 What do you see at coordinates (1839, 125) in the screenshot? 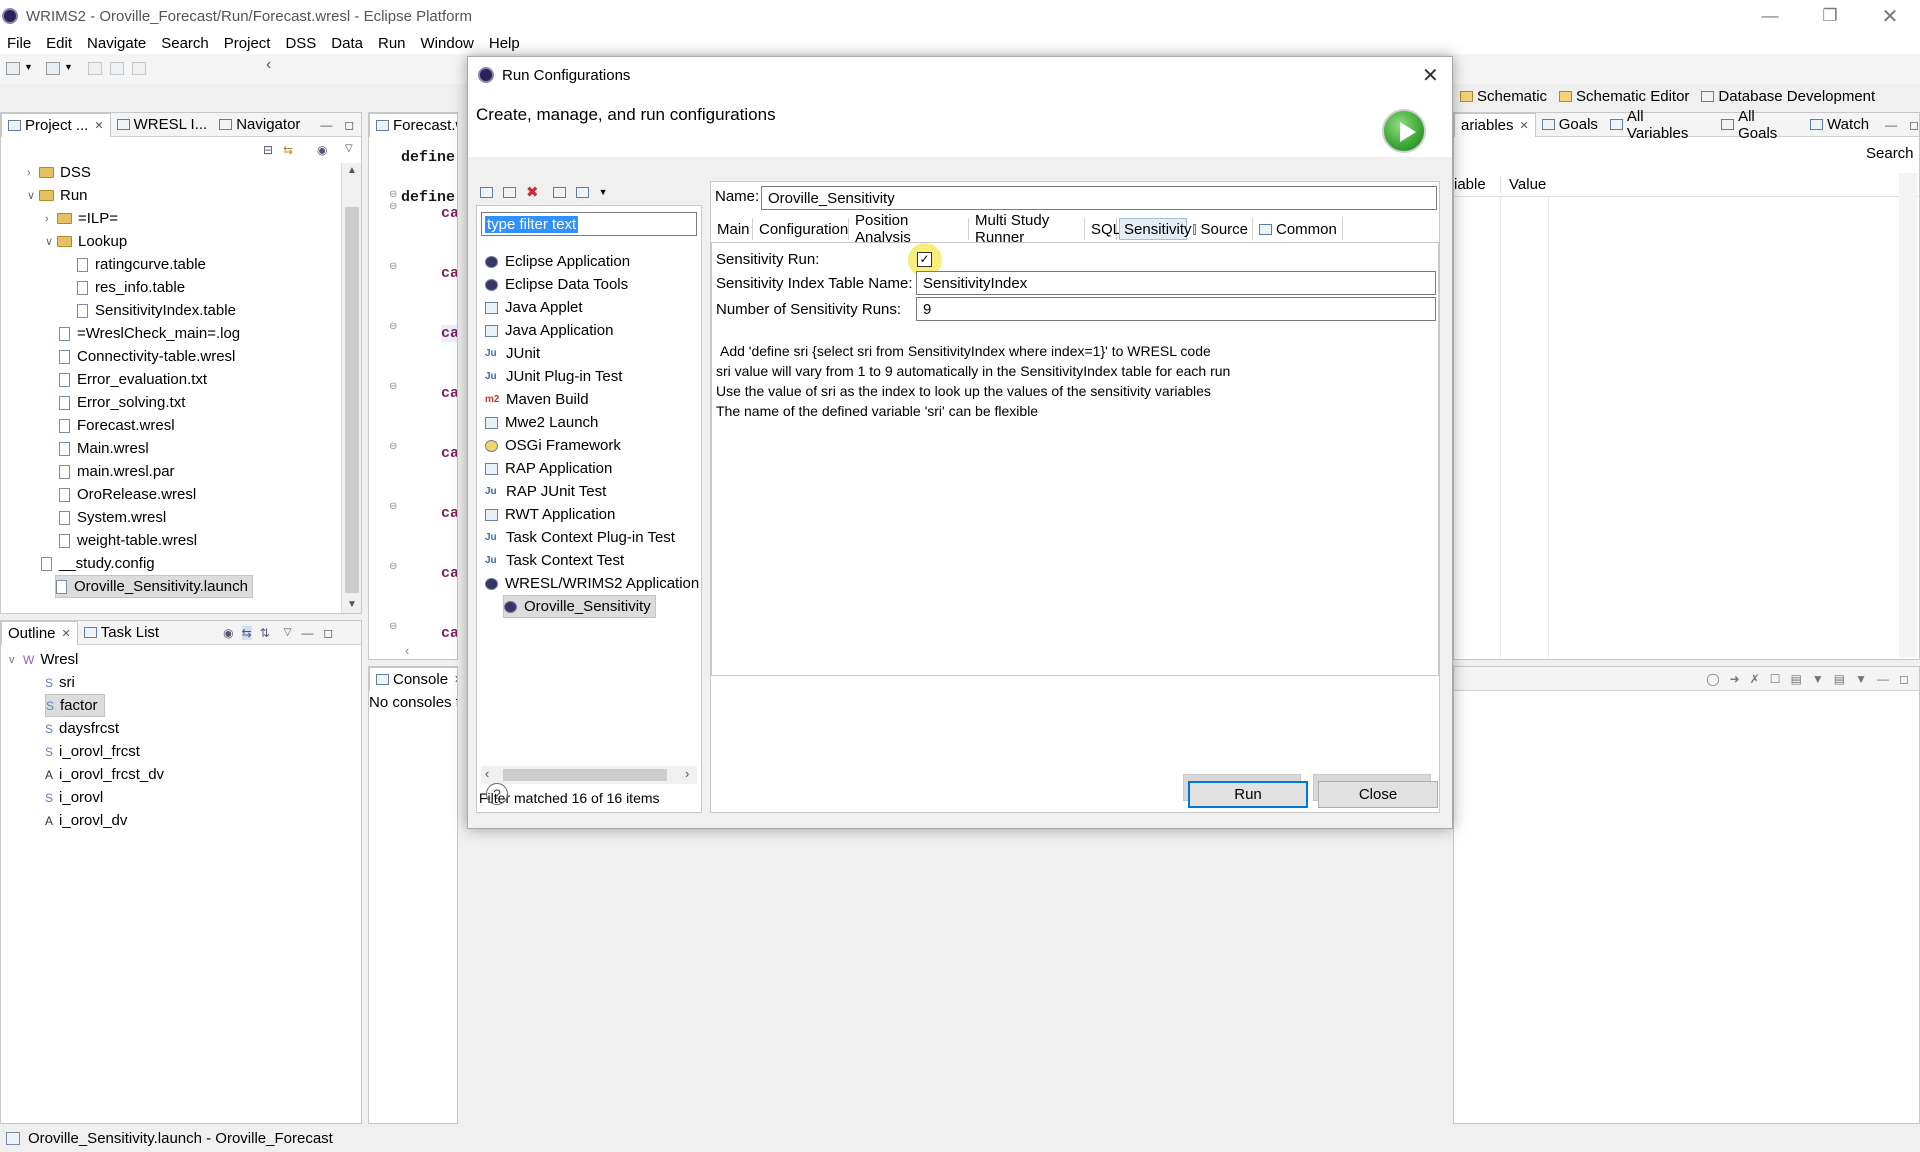
I see `tab-watch: Watch` at bounding box center [1839, 125].